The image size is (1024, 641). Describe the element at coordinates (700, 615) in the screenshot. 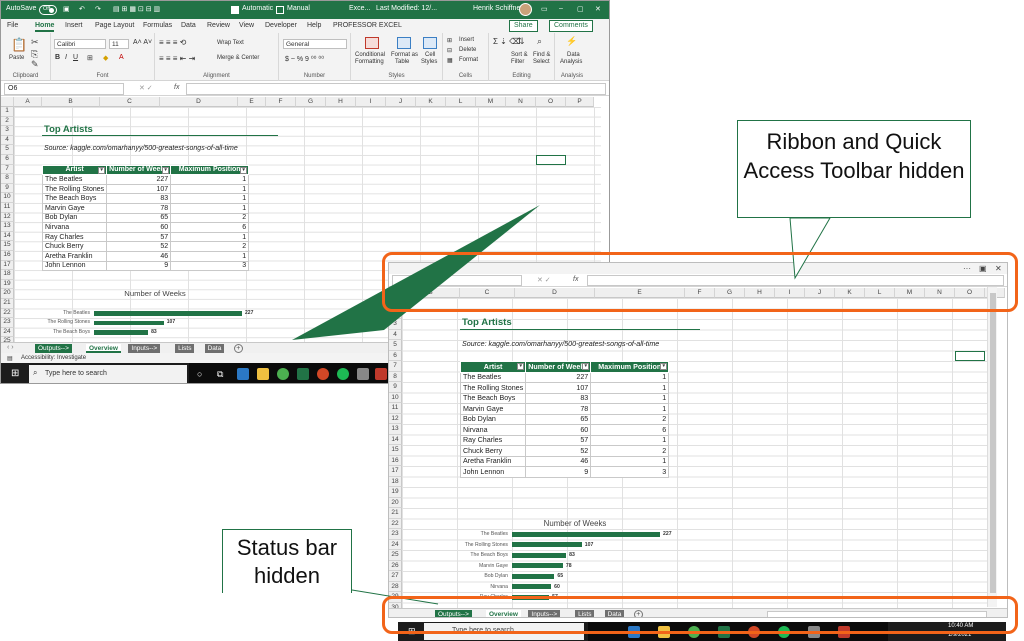

I see `statusbar-highlight-box` at that location.